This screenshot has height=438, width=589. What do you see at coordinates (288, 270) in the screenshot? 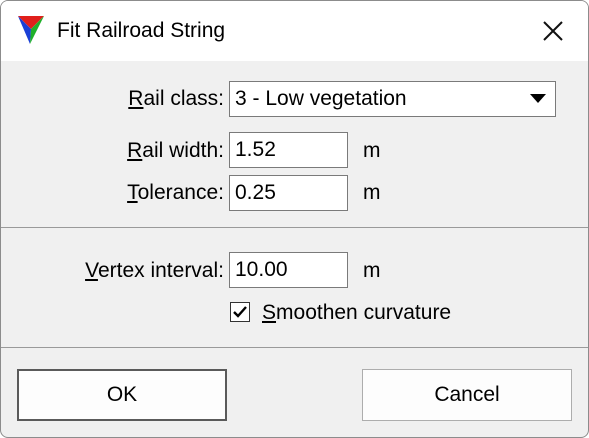
I see `vertex-interval-input: 10.00` at bounding box center [288, 270].